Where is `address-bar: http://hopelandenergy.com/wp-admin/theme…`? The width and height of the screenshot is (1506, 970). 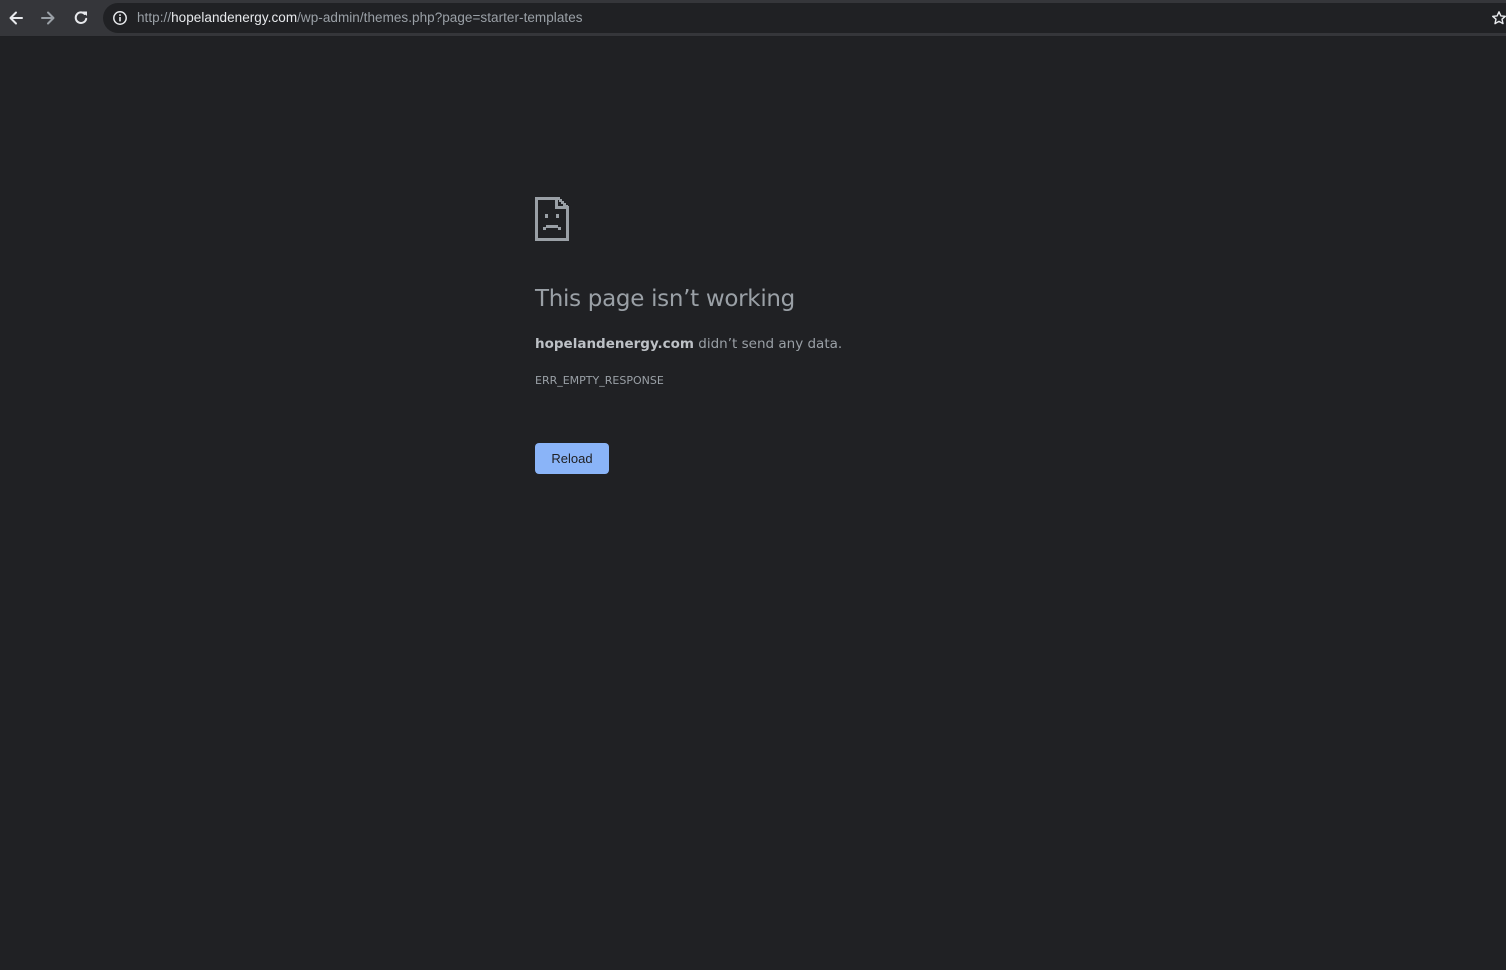
address-bar: http://hopelandenergy.com/wp-admin/theme… is located at coordinates (804, 18).